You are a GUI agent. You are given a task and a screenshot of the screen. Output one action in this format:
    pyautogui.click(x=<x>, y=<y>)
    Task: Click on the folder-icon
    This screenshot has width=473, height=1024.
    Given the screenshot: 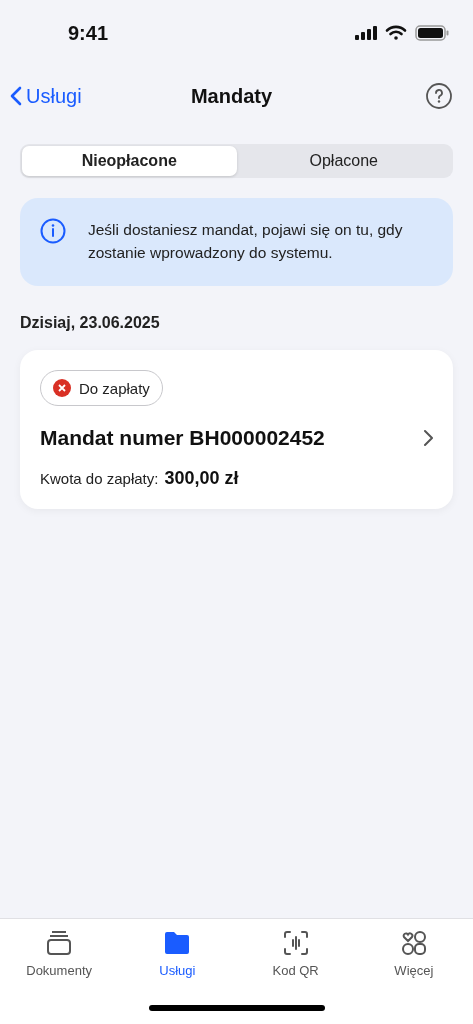 What is the action you would take?
    pyautogui.click(x=177, y=943)
    